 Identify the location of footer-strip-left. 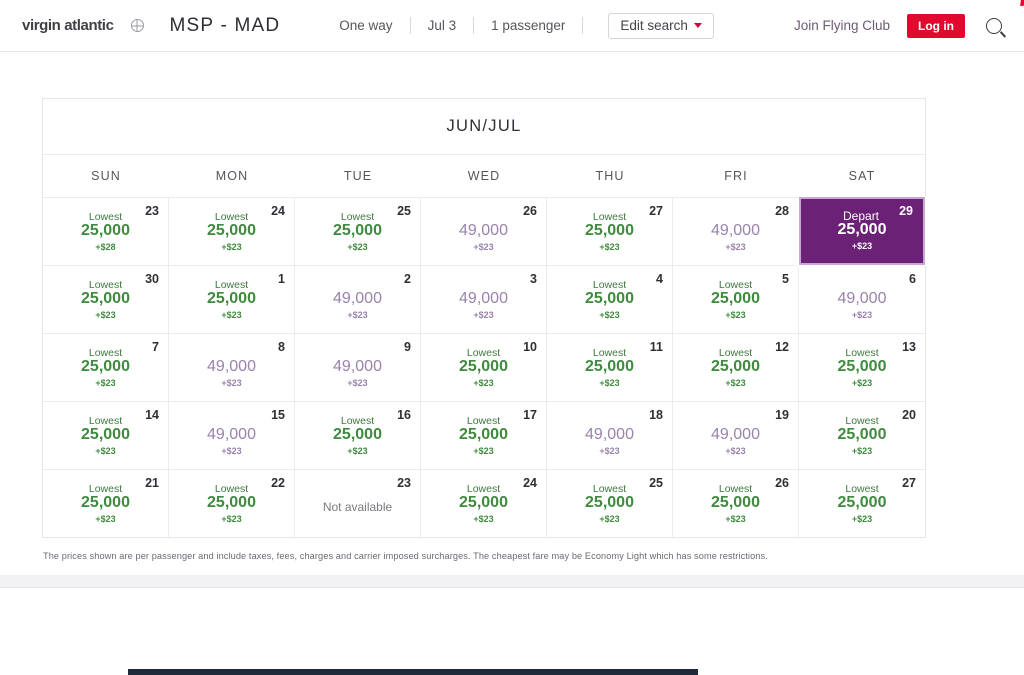
(64, 672).